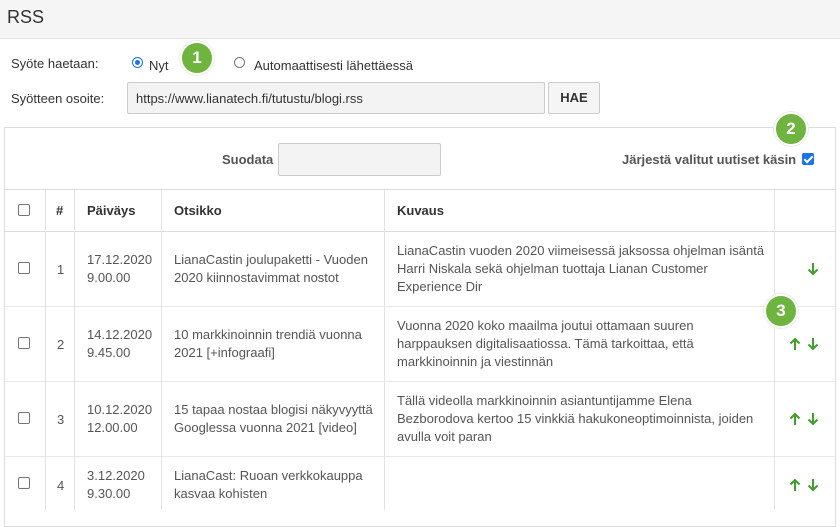 The height and width of the screenshot is (527, 840). I want to click on select-all-checkbox, so click(24, 210).